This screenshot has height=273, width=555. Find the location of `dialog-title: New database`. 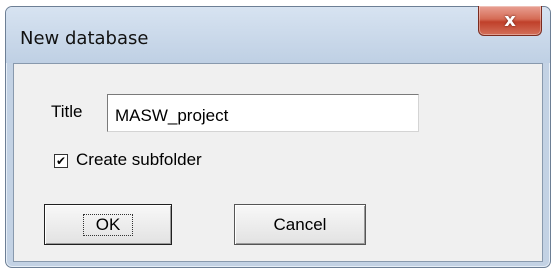

dialog-title: New database is located at coordinates (84, 38).